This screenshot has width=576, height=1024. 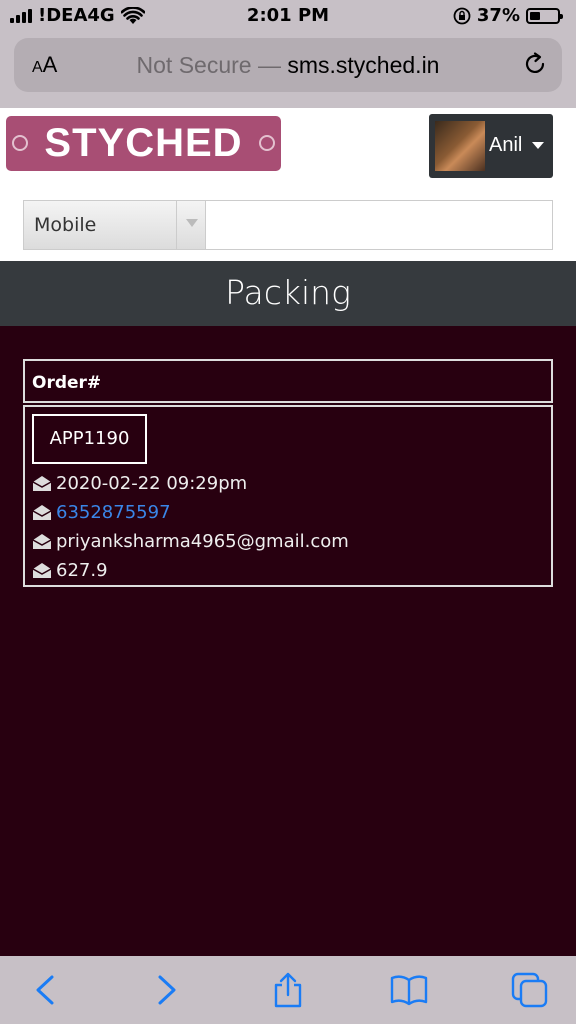 I want to click on address-bar: AA Not Secure — sms.styched.in, so click(x=288, y=65).